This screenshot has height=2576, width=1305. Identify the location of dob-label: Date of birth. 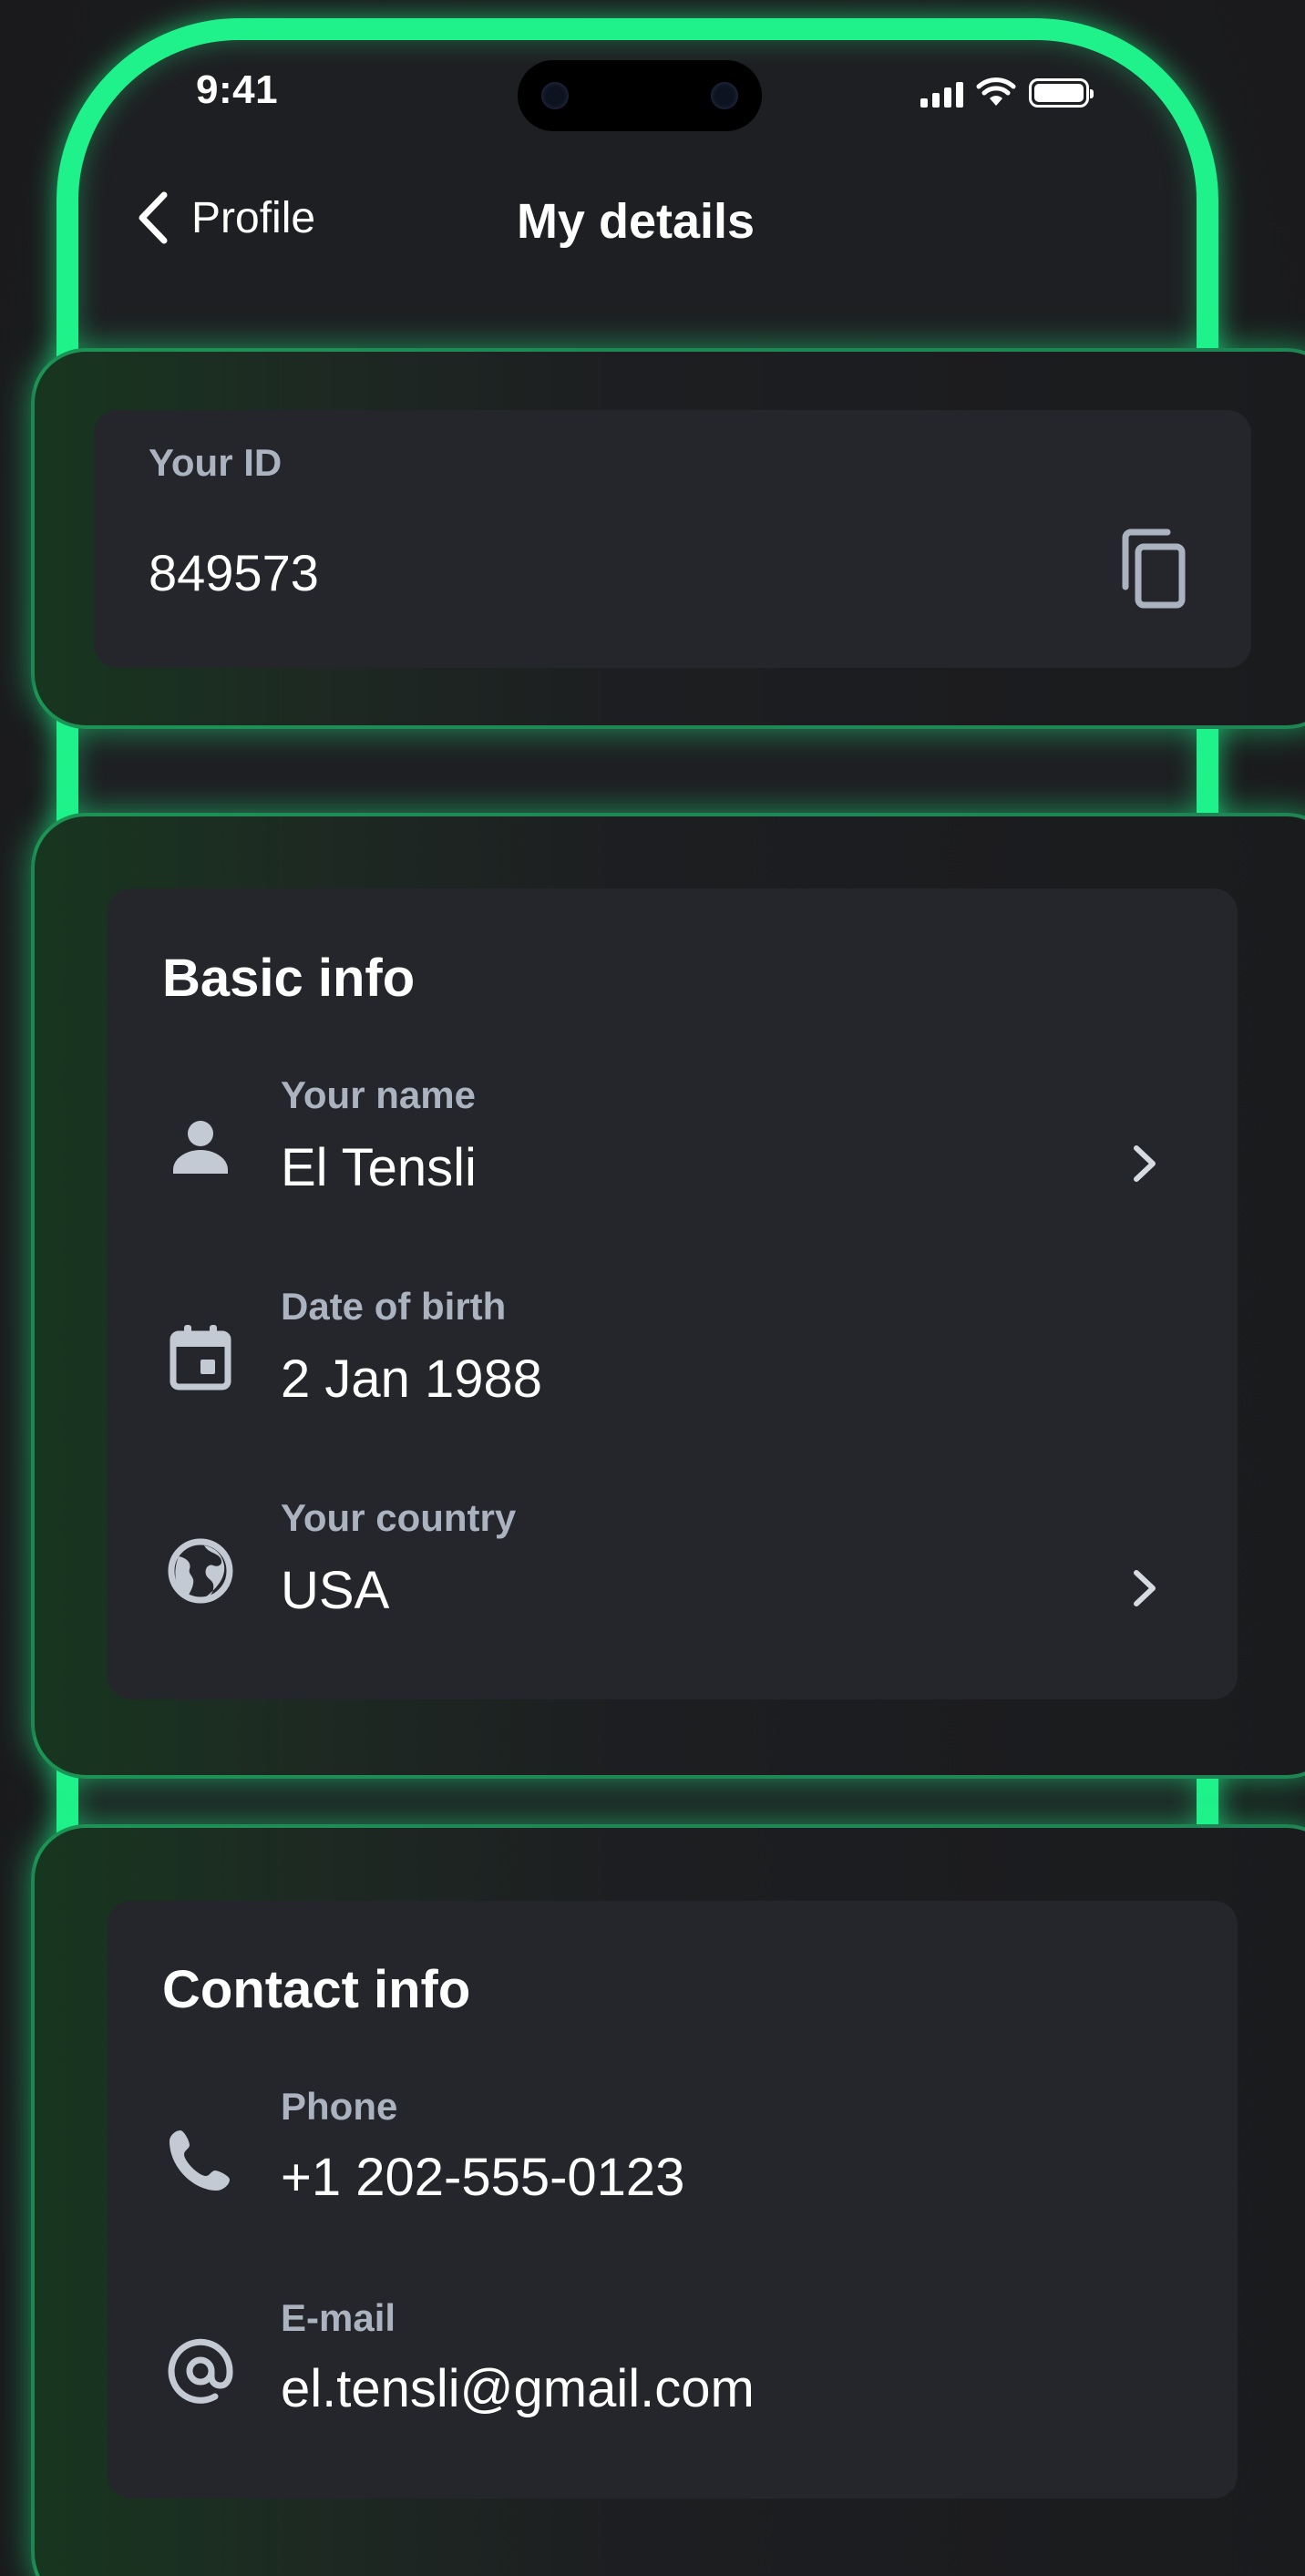
(394, 1307).